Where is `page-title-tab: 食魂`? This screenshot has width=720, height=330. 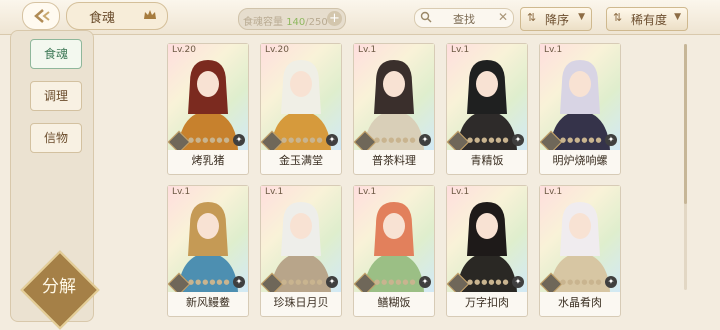 page-title-tab: 食魂 is located at coordinates (117, 16).